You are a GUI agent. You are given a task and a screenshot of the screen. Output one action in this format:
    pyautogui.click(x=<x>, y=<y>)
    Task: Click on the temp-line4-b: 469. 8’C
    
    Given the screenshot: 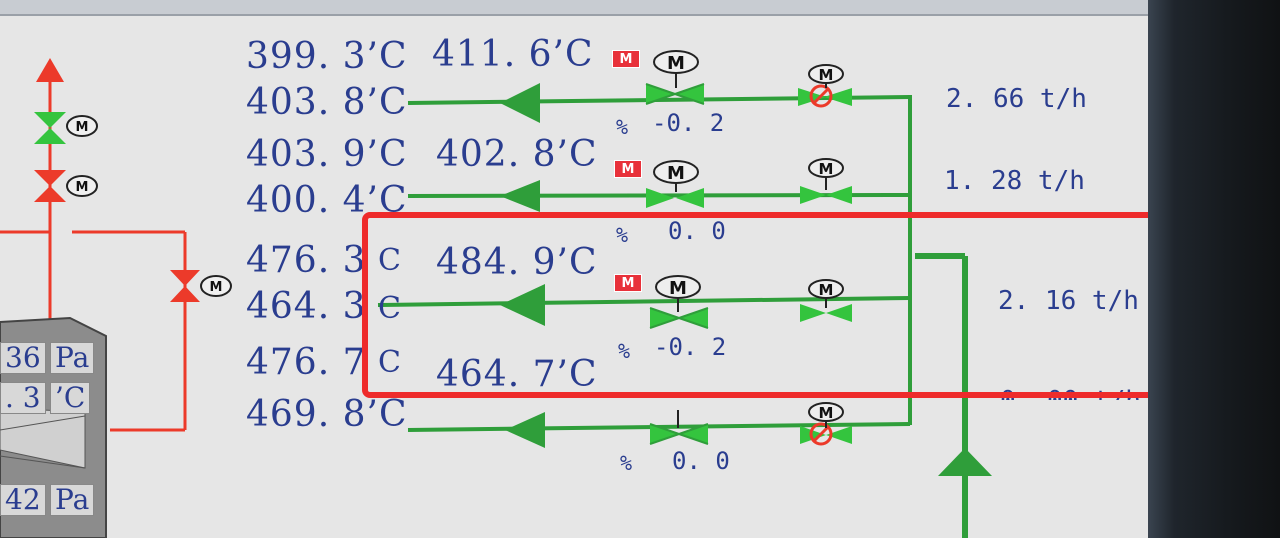 What is the action you would take?
    pyautogui.click(x=327, y=414)
    